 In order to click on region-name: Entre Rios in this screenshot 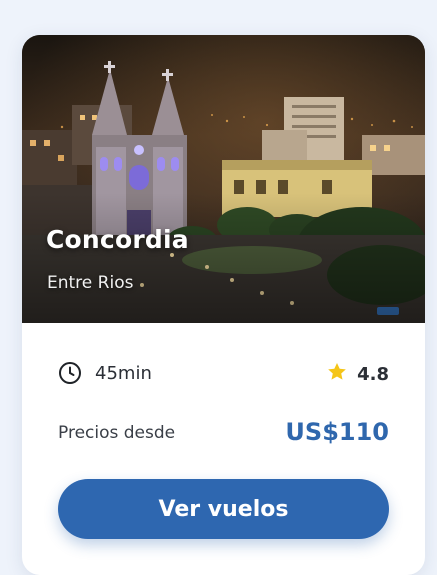, I will do `click(90, 283)`.